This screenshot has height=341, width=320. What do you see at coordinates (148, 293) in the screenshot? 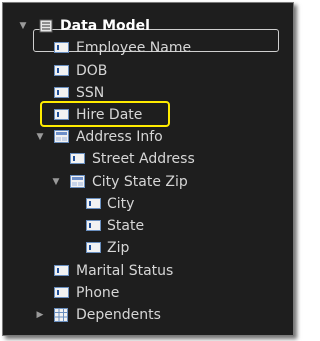
I see `tree-item-phone: Phone` at bounding box center [148, 293].